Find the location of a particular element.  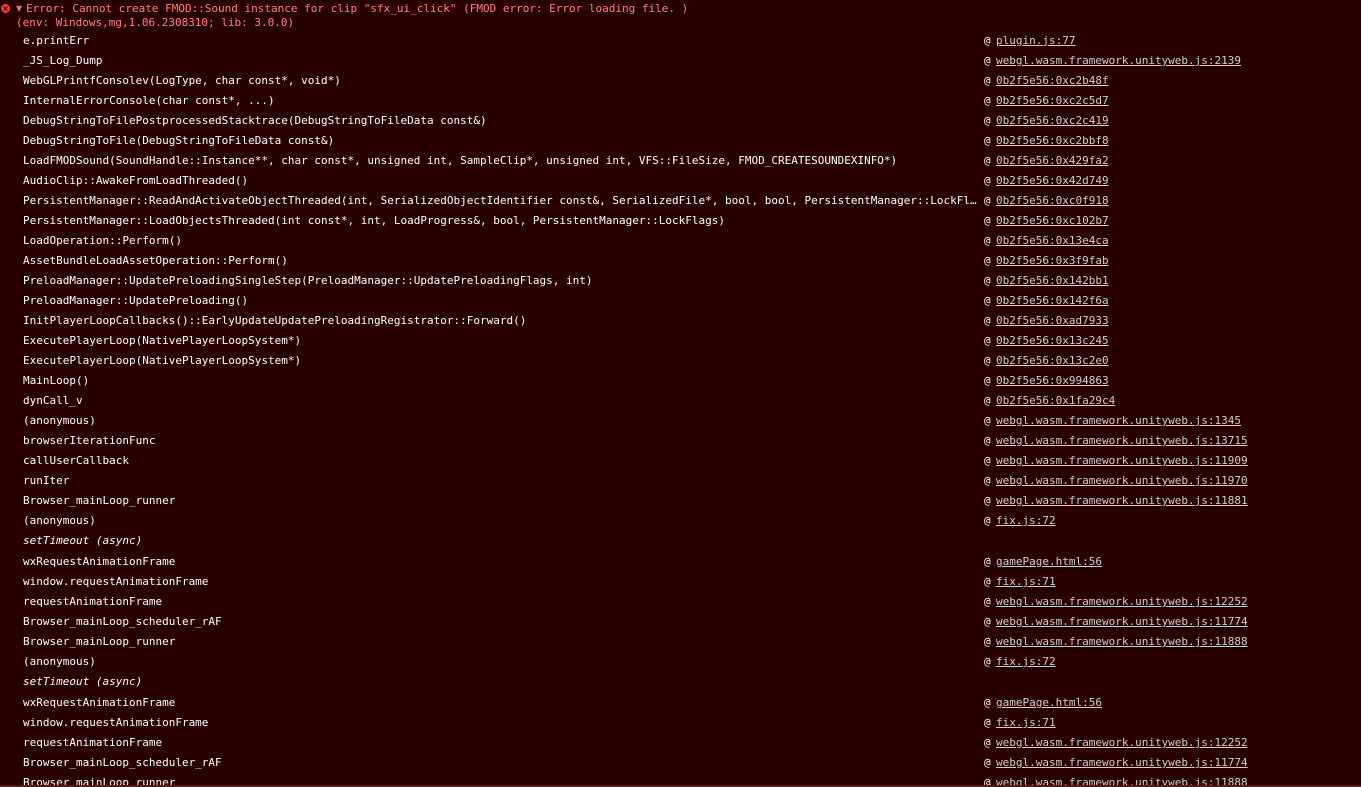

triangle-down-icon: ▼ is located at coordinates (19, 9).